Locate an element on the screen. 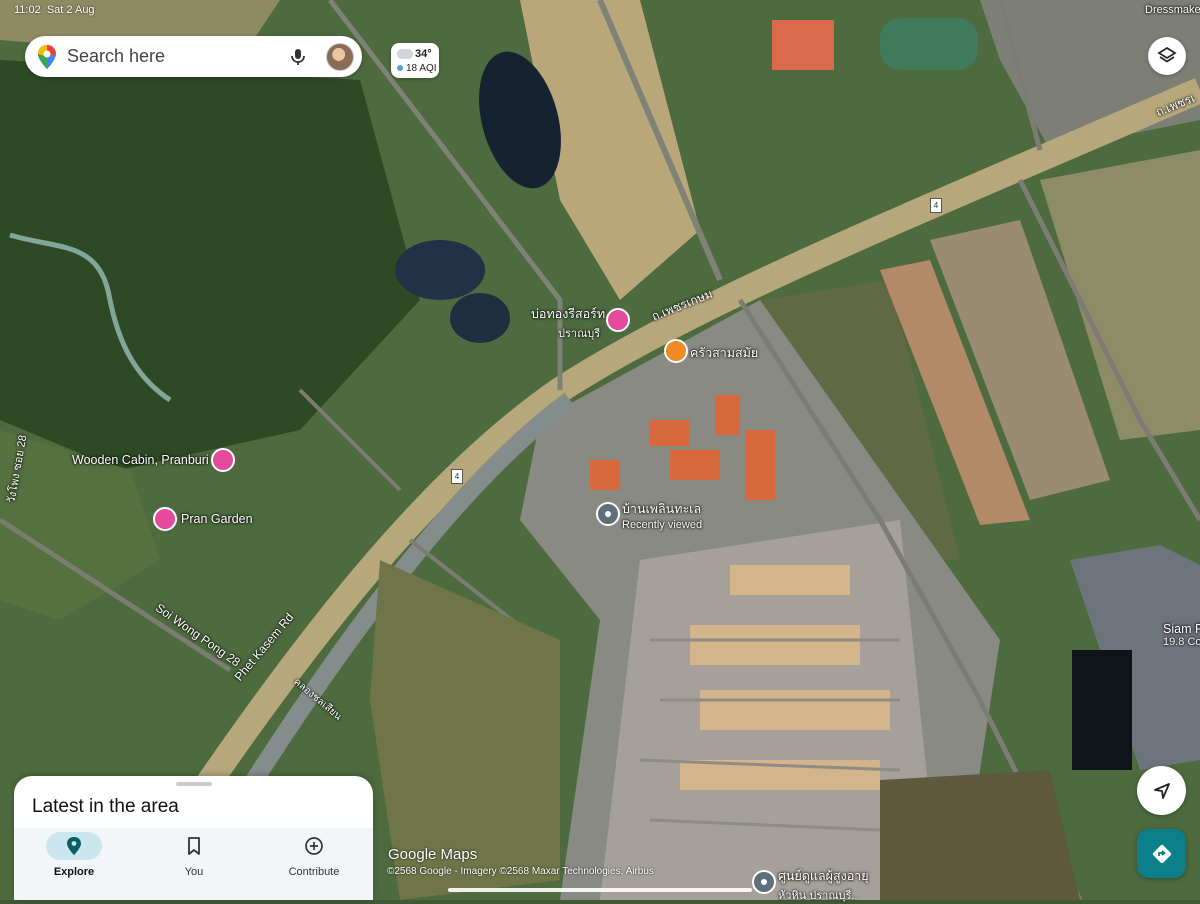 This screenshot has height=904, width=1200. tab-contribute-label: Contribute is located at coordinates (314, 872).